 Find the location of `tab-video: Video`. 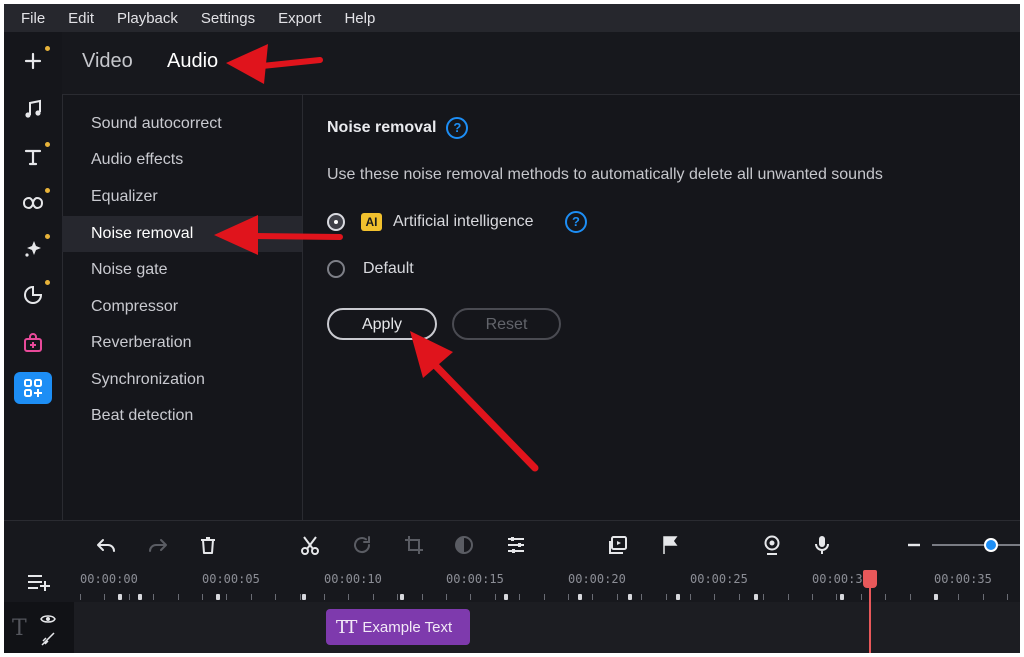

tab-video: Video is located at coordinates (107, 61).